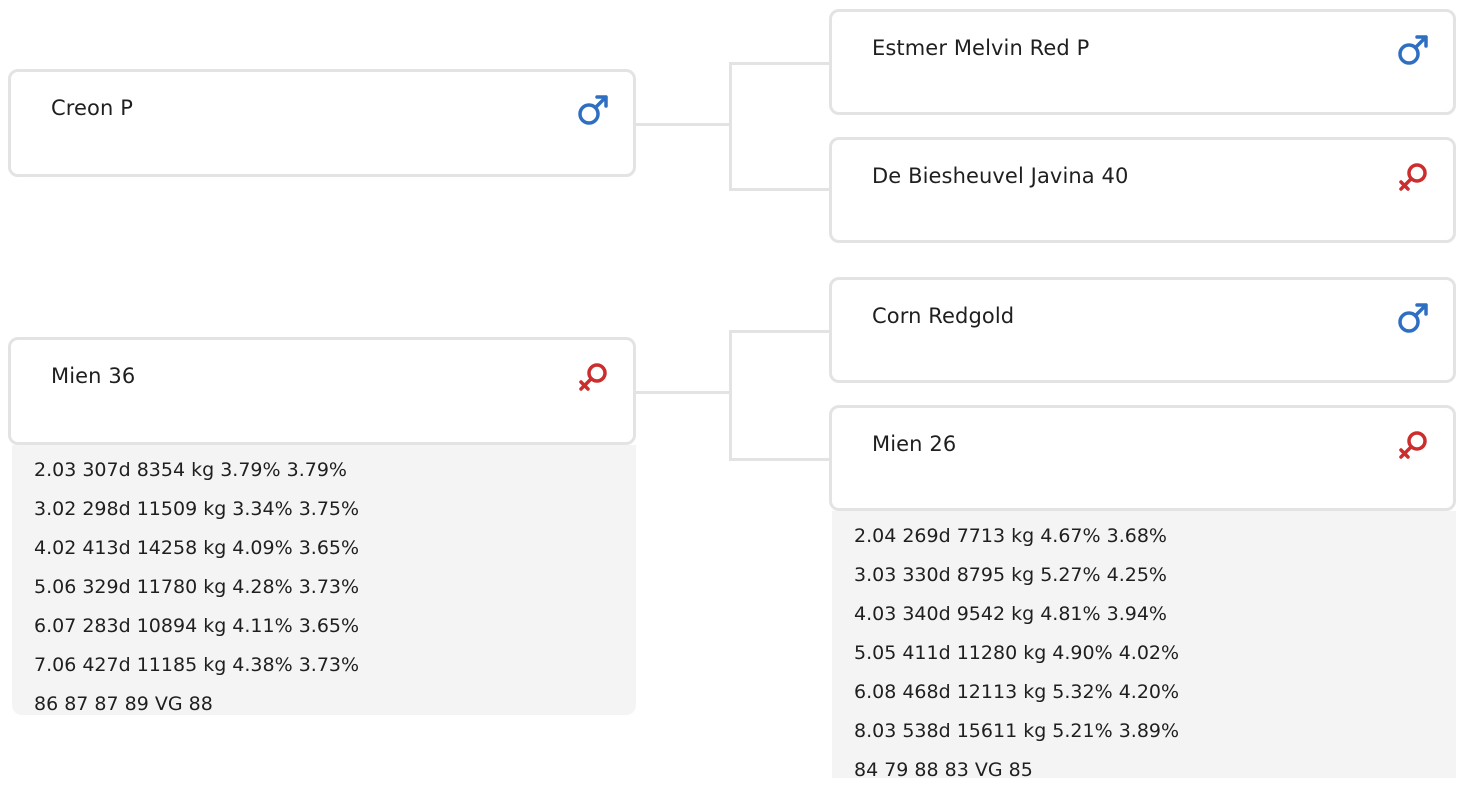  Describe the element at coordinates (197, 665) in the screenshot. I see `stats-row: 7.06 427d 11185 kg 4.38% 3.73%` at that location.